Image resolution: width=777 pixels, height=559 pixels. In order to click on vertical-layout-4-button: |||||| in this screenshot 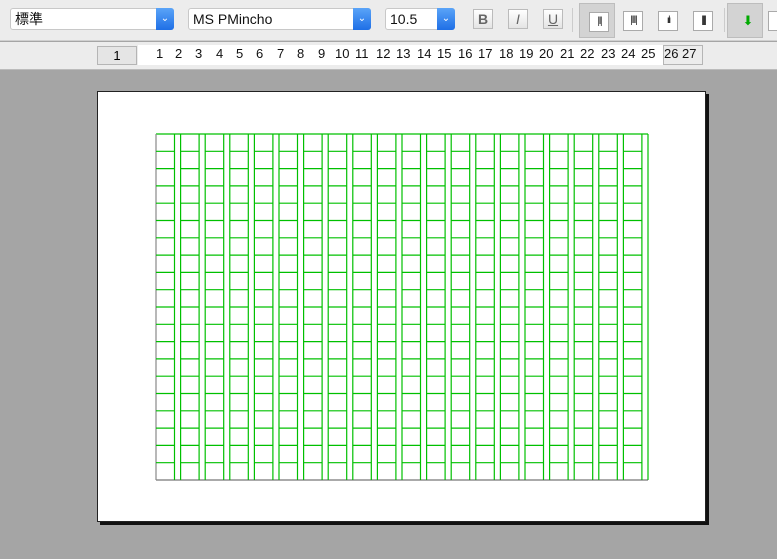, I will do `click(702, 20)`.